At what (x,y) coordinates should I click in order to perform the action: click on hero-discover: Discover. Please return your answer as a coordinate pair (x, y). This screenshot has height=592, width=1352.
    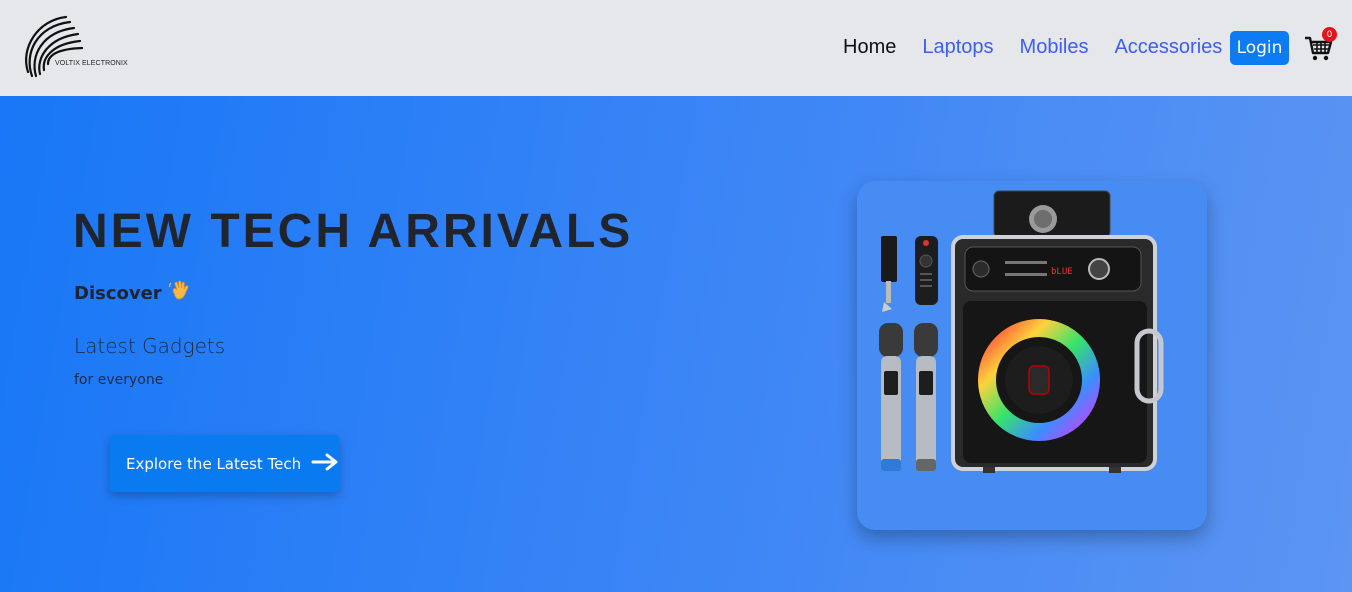
    Looking at the image, I should click on (133, 293).